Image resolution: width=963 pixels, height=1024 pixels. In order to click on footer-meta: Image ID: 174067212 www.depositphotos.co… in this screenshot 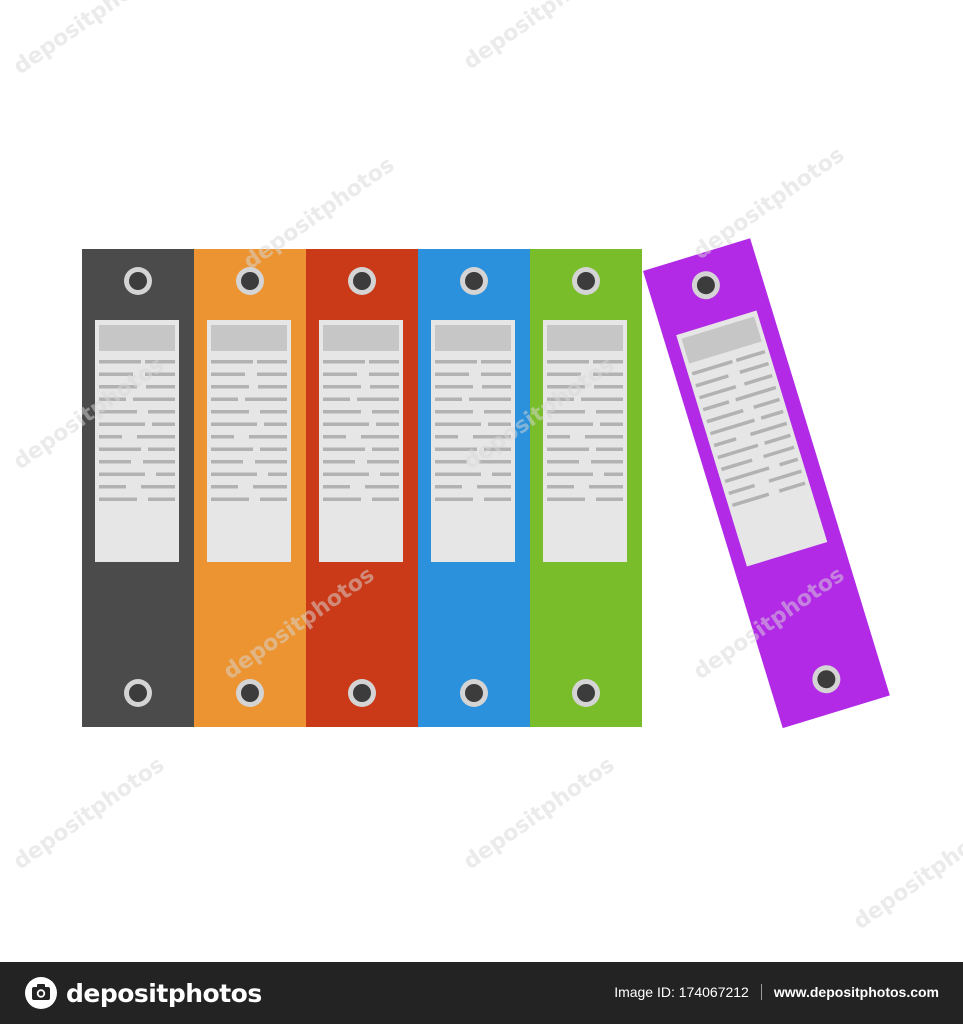, I will do `click(776, 992)`.